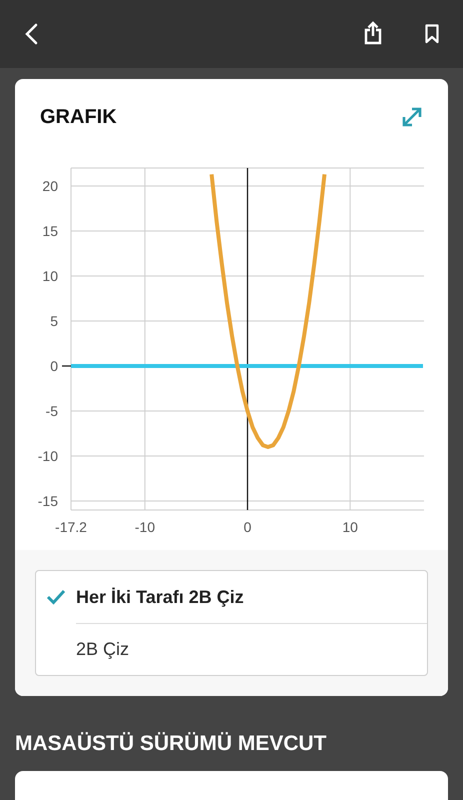 The image size is (463, 800). What do you see at coordinates (50, 231) in the screenshot?
I see `y-tick-label: 15` at bounding box center [50, 231].